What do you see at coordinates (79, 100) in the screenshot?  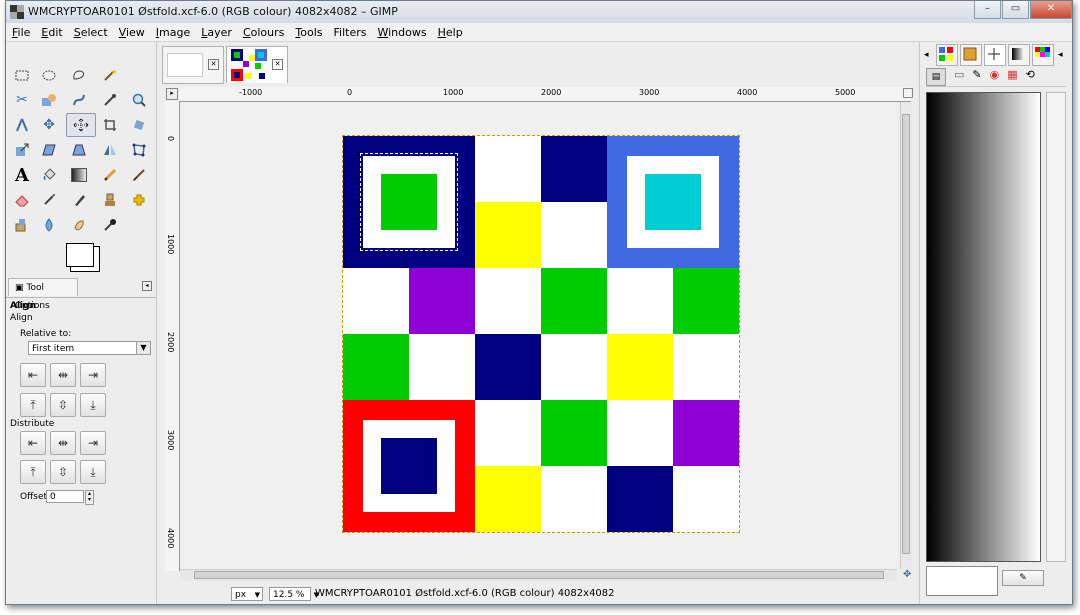 I see `paths-icon` at bounding box center [79, 100].